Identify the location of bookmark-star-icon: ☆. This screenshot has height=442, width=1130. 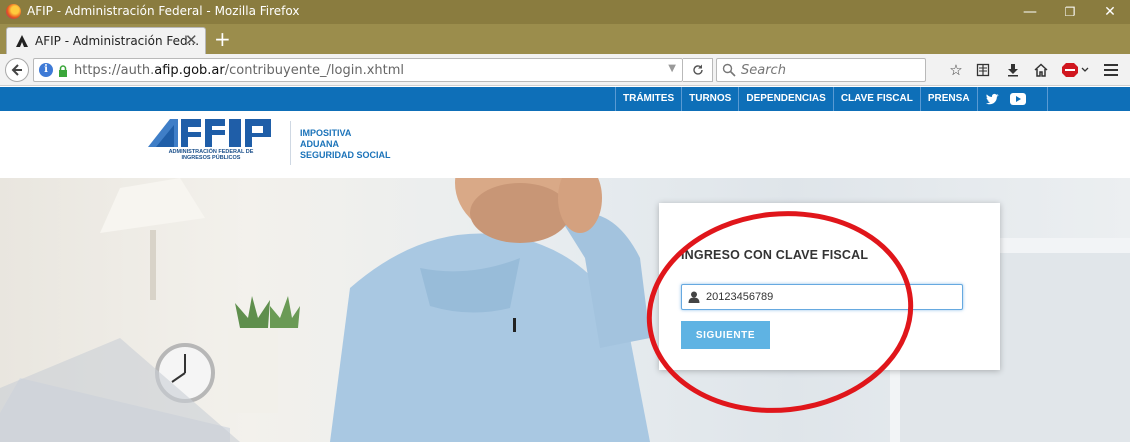
(956, 70).